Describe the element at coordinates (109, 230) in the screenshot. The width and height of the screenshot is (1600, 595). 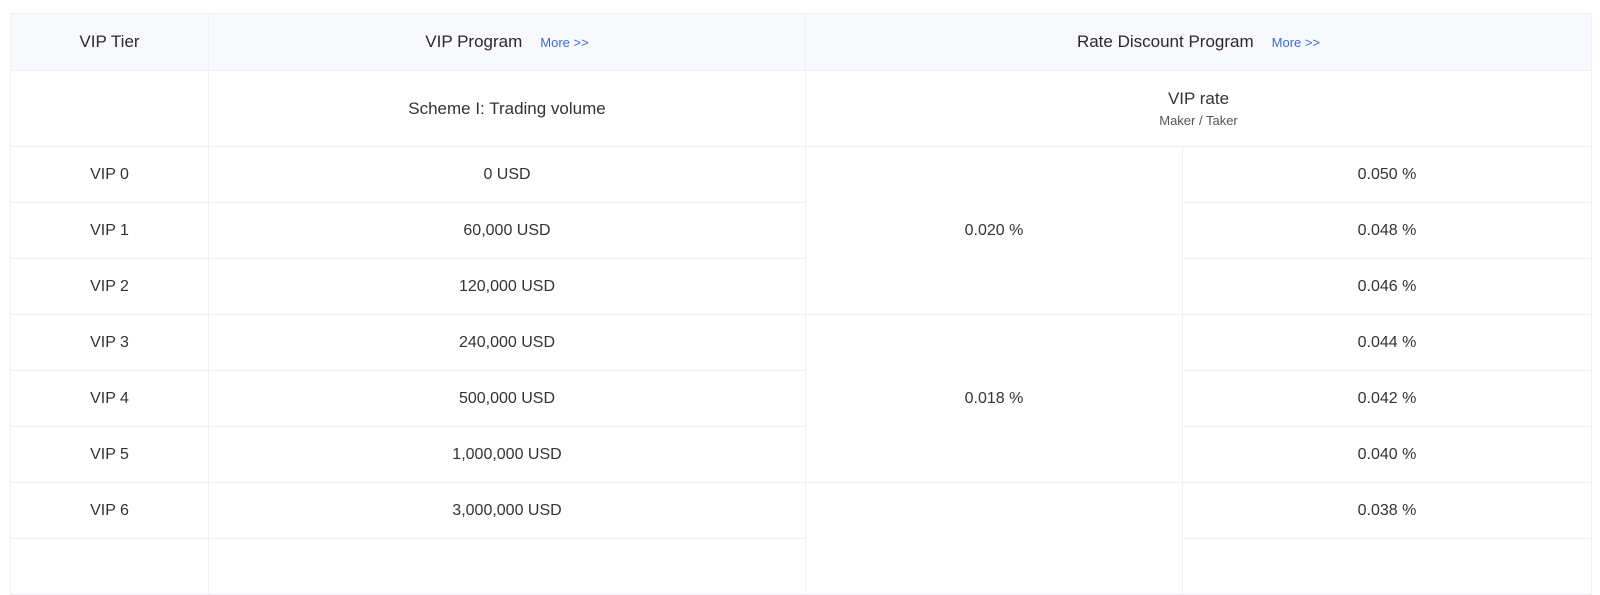
I see `tier-cell: VIP 1` at that location.